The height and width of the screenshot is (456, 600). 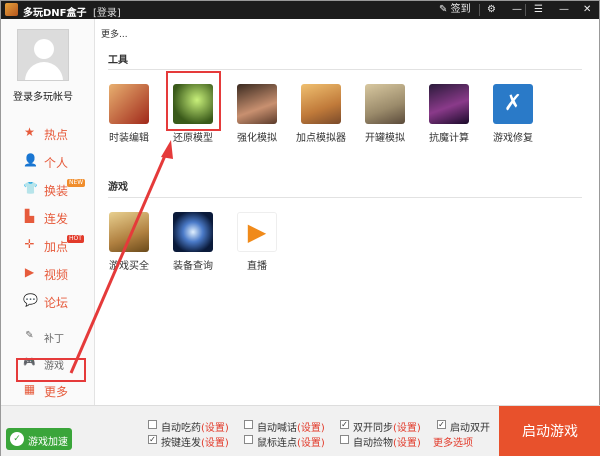 What do you see at coordinates (549, 431) in the screenshot?
I see `launch-game-button: 启动游戏` at bounding box center [549, 431].